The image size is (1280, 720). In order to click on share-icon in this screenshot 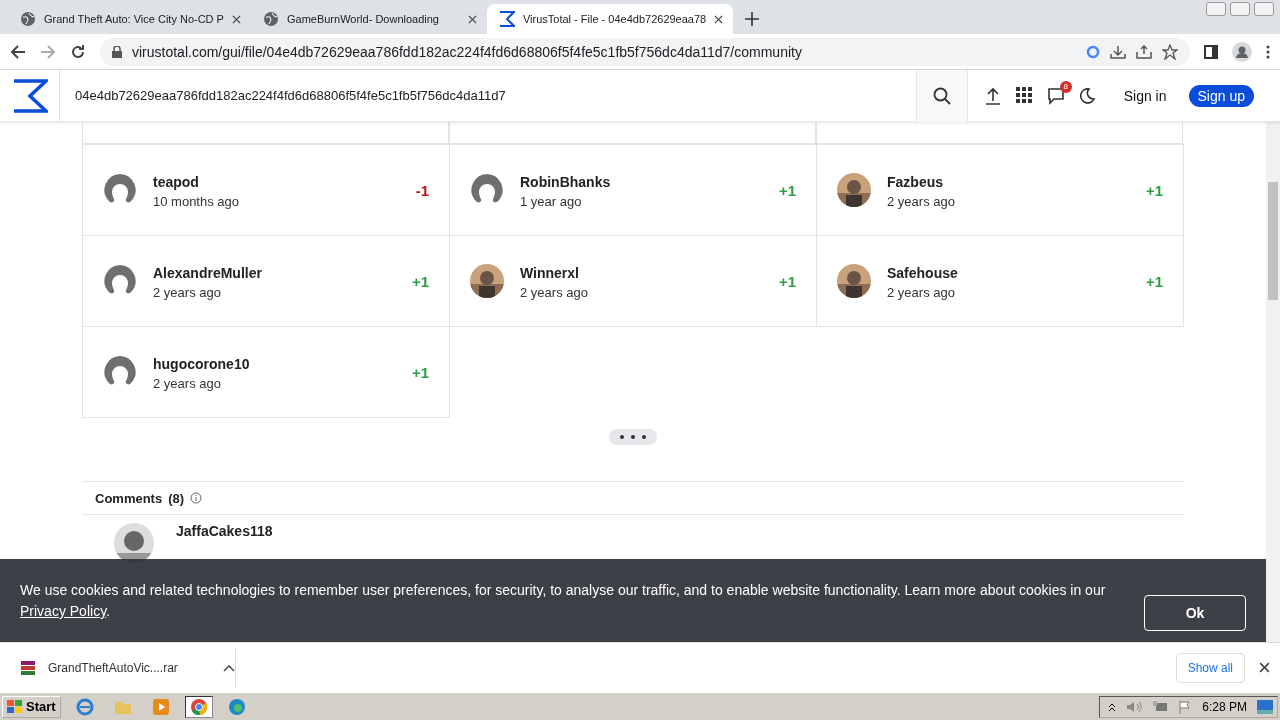, I will do `click(1144, 51)`.